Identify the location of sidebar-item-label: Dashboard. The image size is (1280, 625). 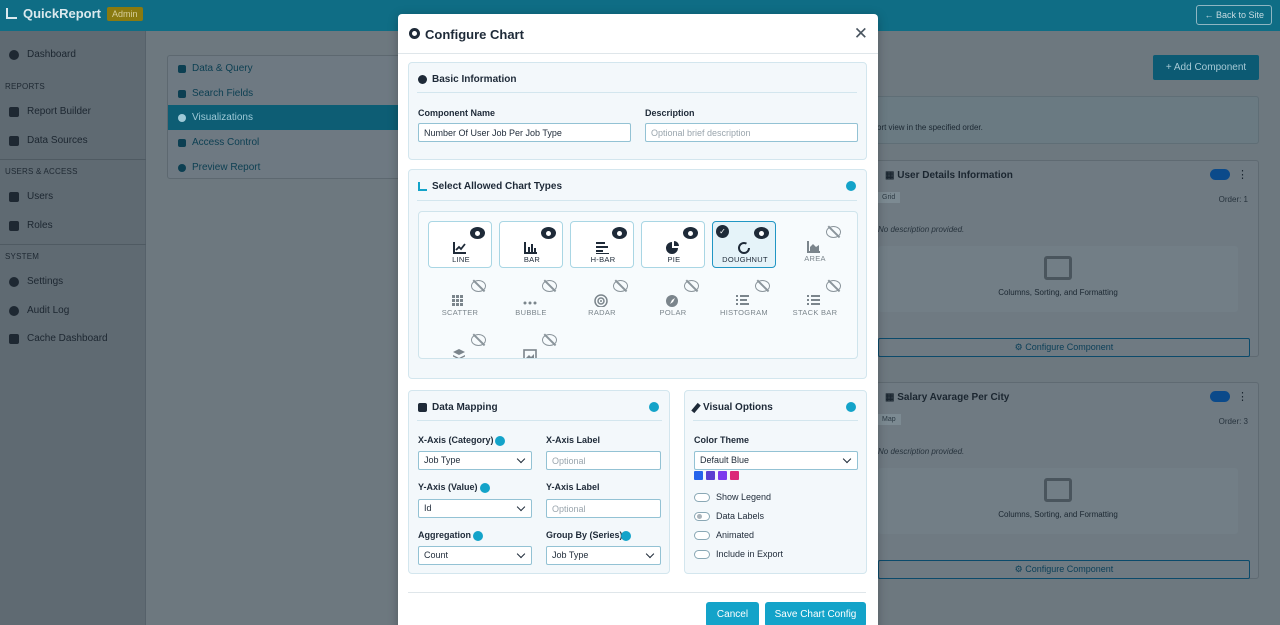
(51, 54).